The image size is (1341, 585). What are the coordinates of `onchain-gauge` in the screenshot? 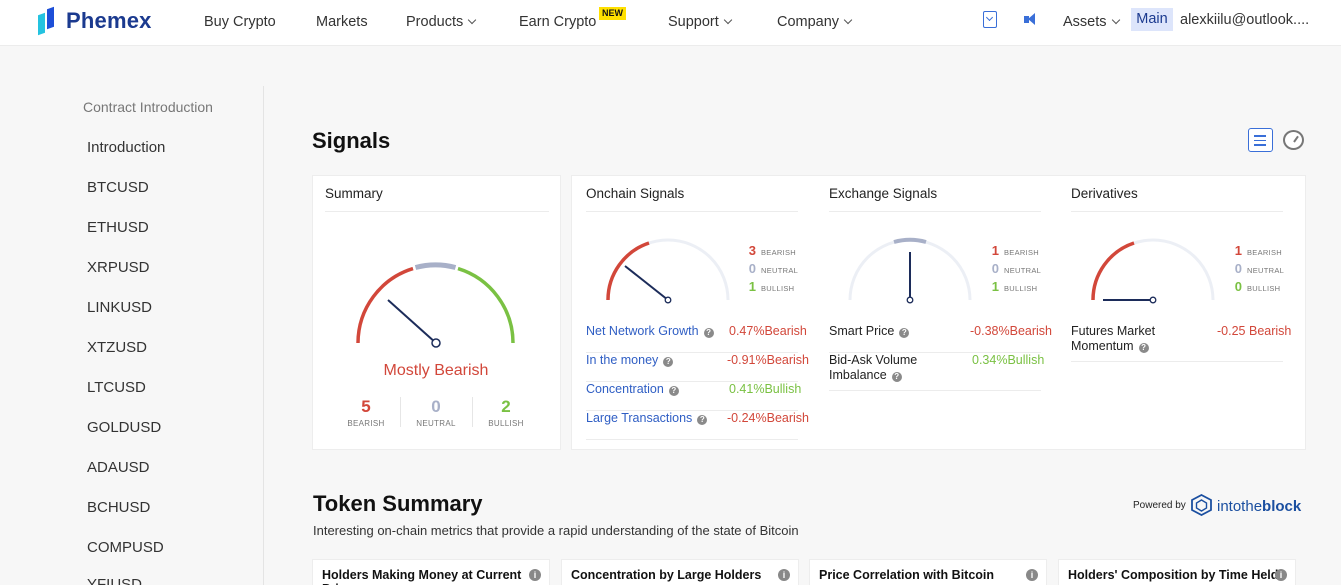 It's located at (668, 271).